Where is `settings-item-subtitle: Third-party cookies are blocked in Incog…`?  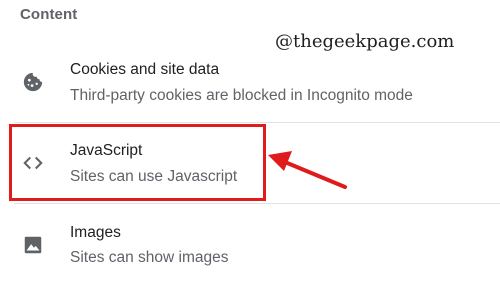
settings-item-subtitle: Third-party cookies are blocked in Incog… is located at coordinates (241, 95).